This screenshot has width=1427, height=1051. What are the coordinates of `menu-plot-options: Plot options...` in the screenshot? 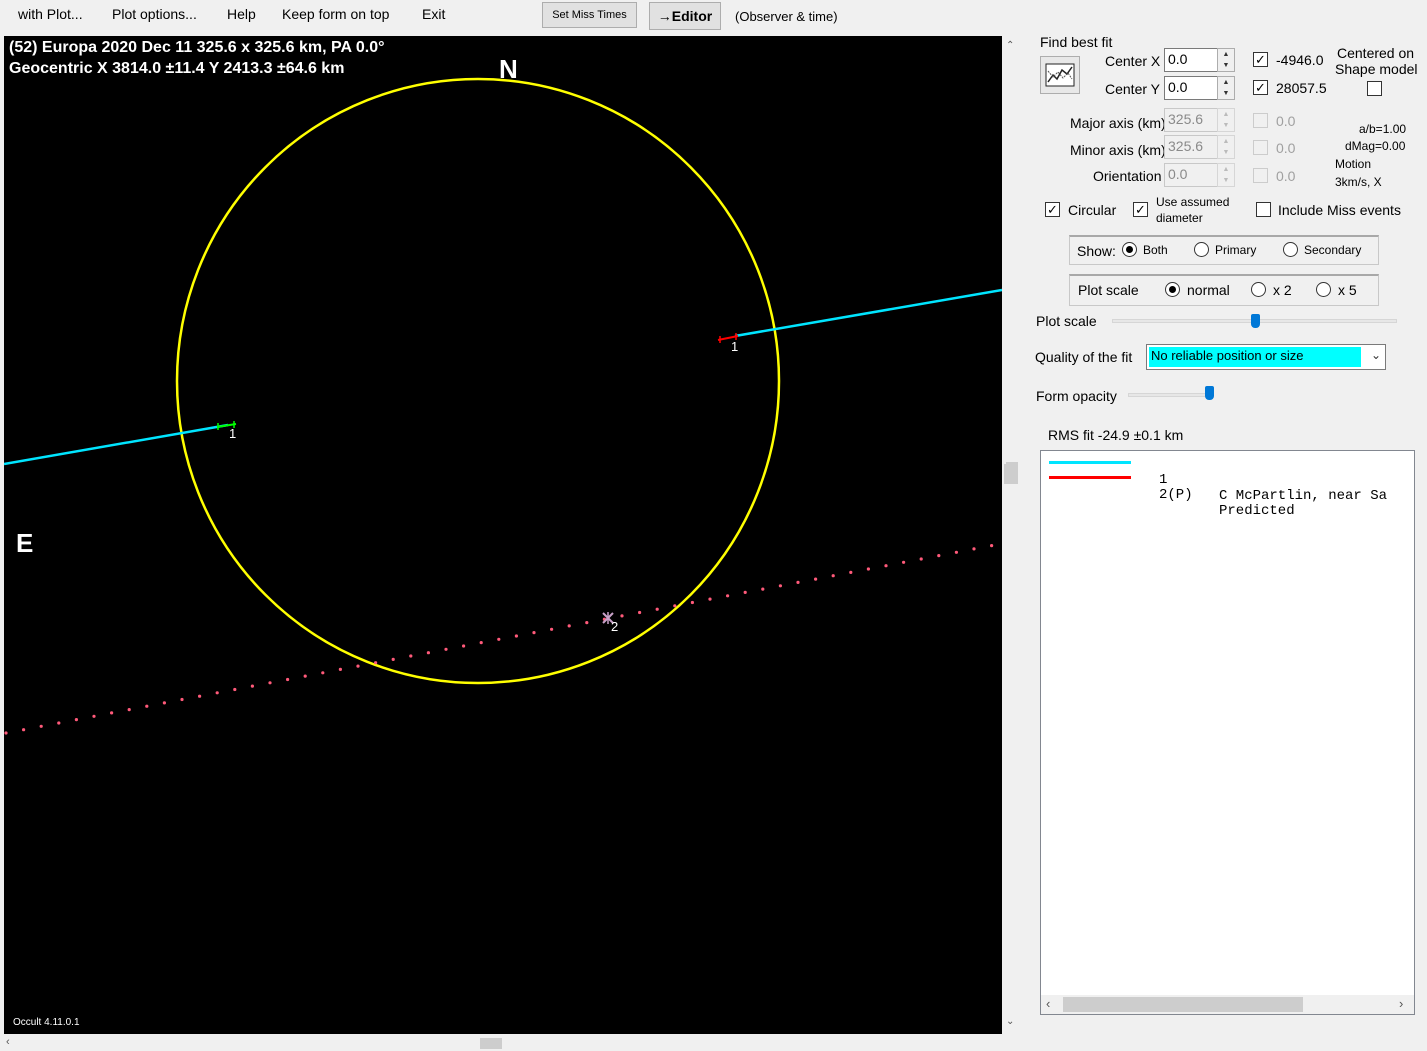 It's located at (154, 14).